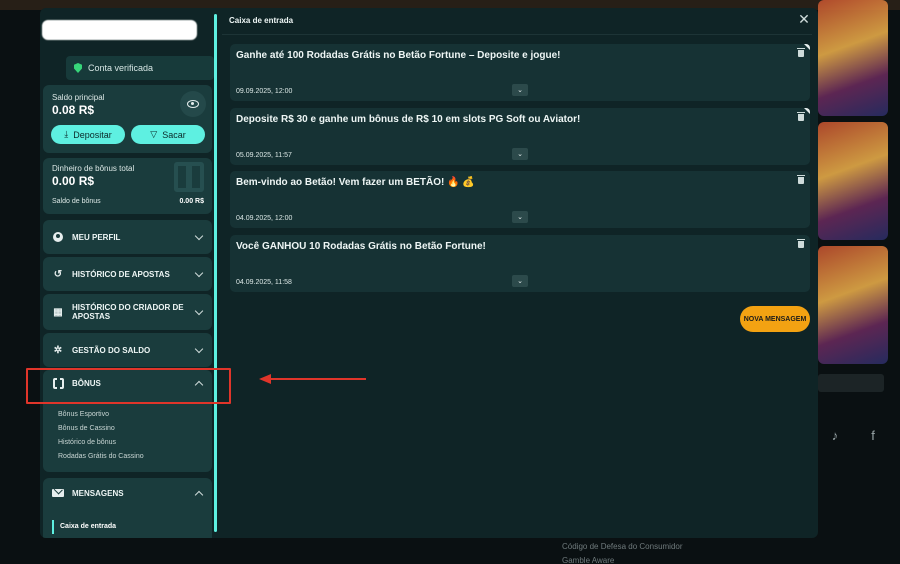  I want to click on nav-item-balance-management: ✲ GESTÃO DO SALDO, so click(127, 350).